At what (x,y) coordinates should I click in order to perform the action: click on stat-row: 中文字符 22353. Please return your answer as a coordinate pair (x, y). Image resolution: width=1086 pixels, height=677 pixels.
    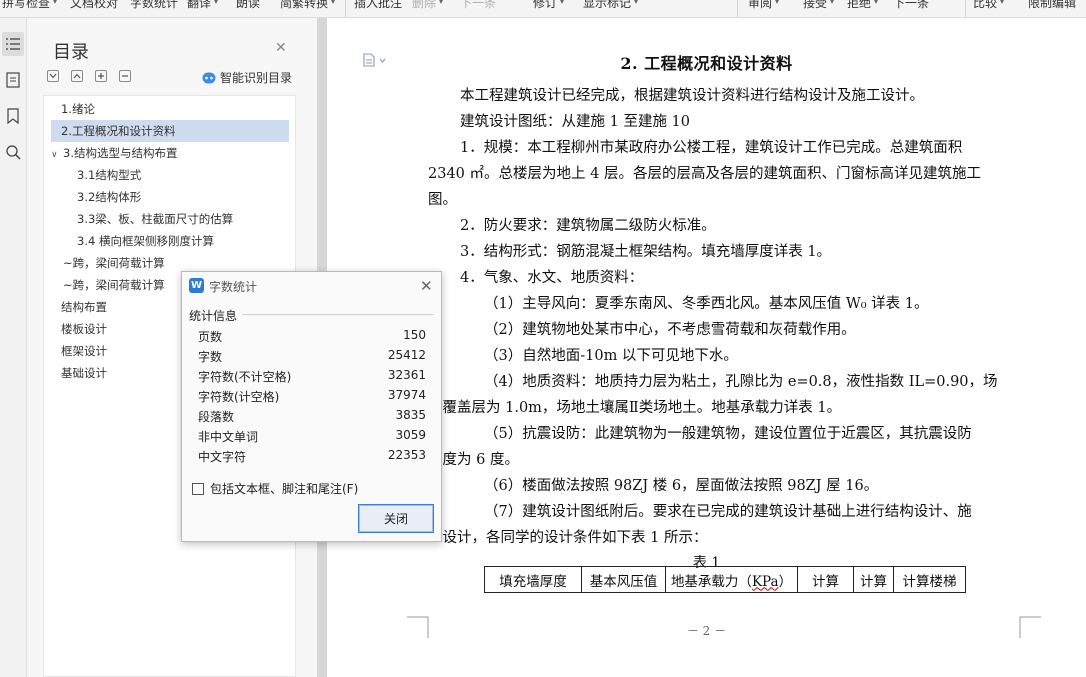
    Looking at the image, I should click on (312, 458).